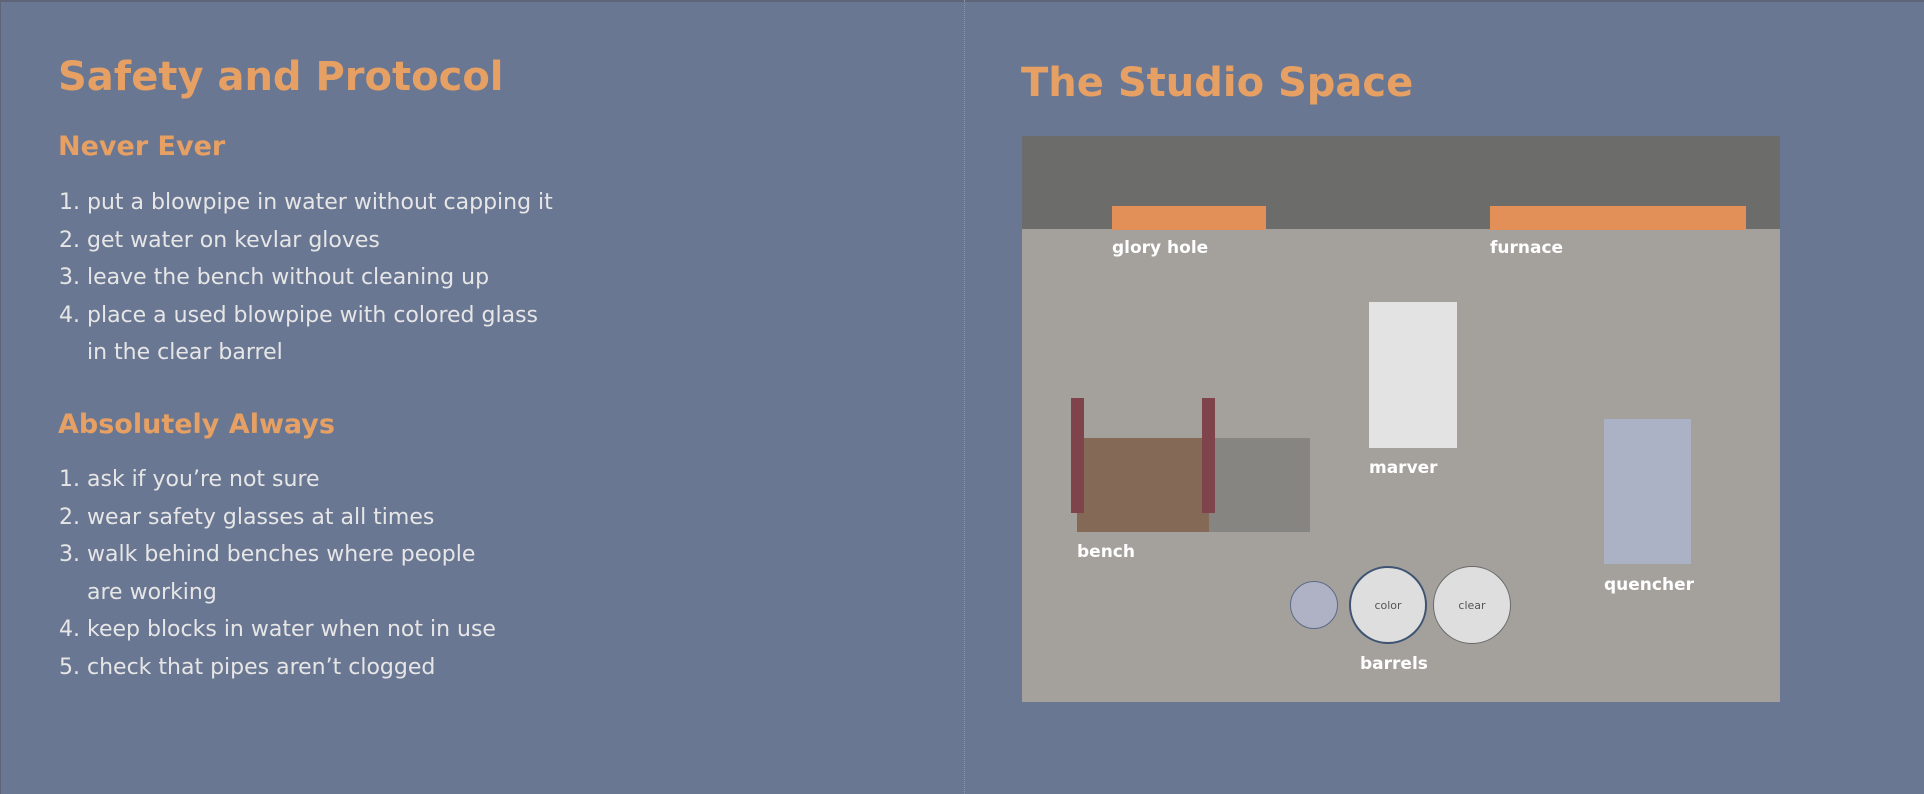 The image size is (1924, 794). I want to click on glory-hole-label: glory hole, so click(1160, 248).